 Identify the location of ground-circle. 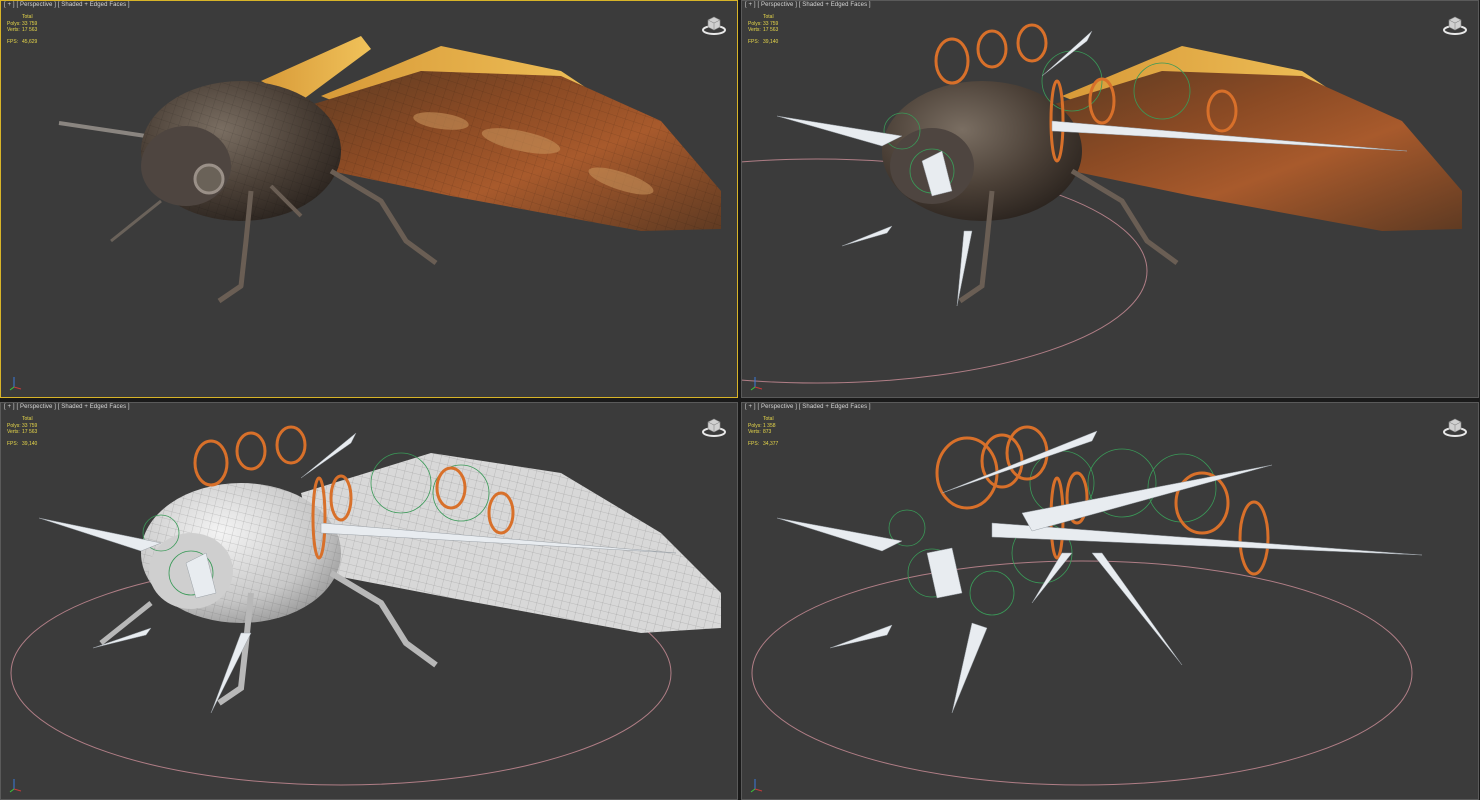
(1082, 673).